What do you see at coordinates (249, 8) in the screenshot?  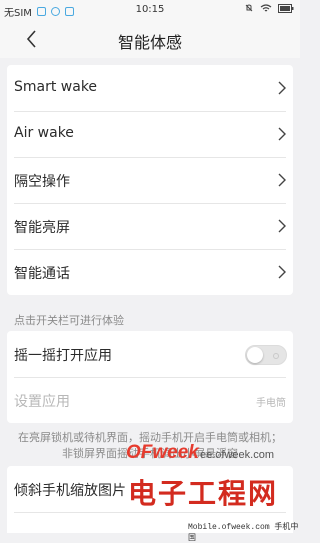 I see `mute-icon` at bounding box center [249, 8].